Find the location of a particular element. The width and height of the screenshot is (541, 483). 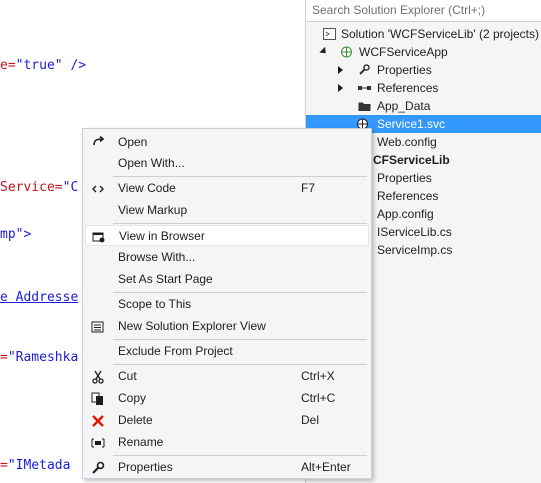

new-view-icon is located at coordinates (97, 327).